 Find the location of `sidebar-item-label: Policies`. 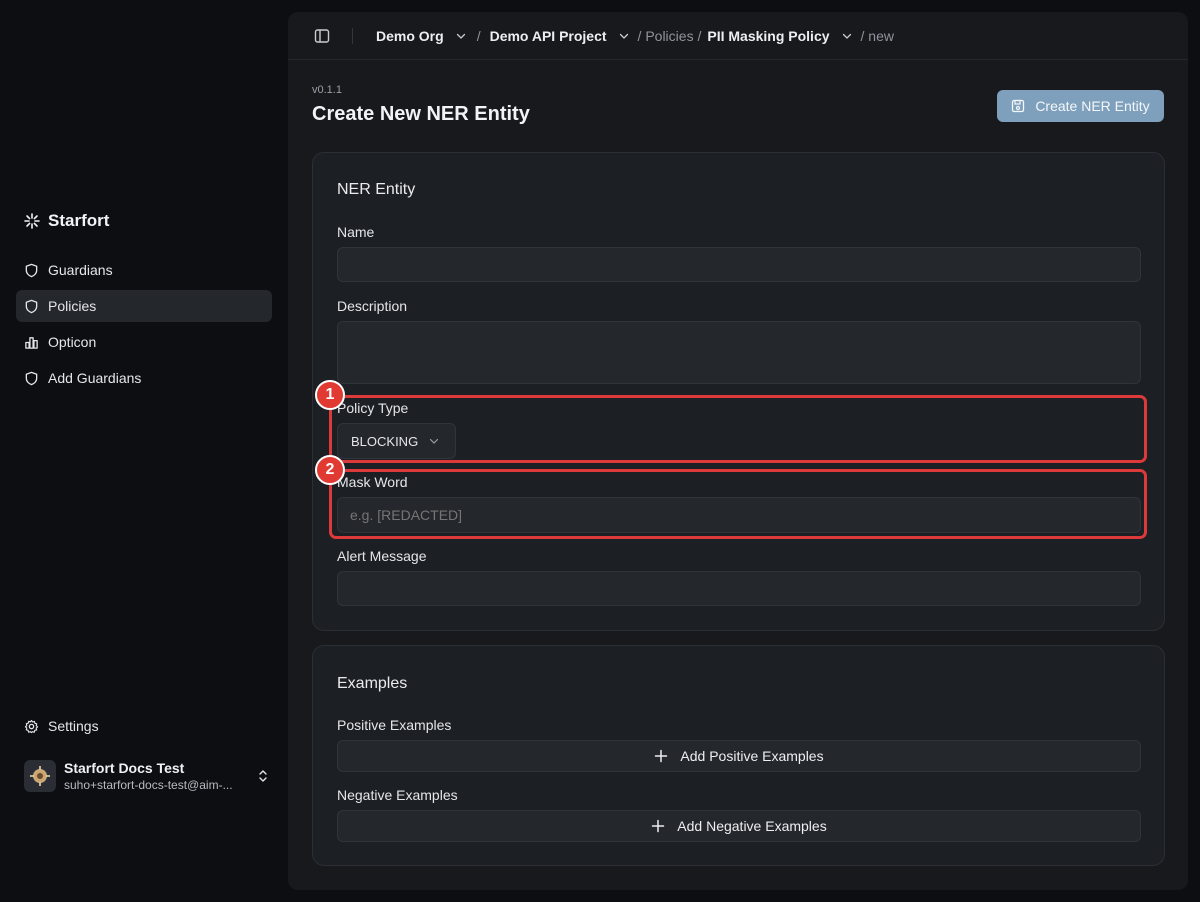

sidebar-item-label: Policies is located at coordinates (72, 306).